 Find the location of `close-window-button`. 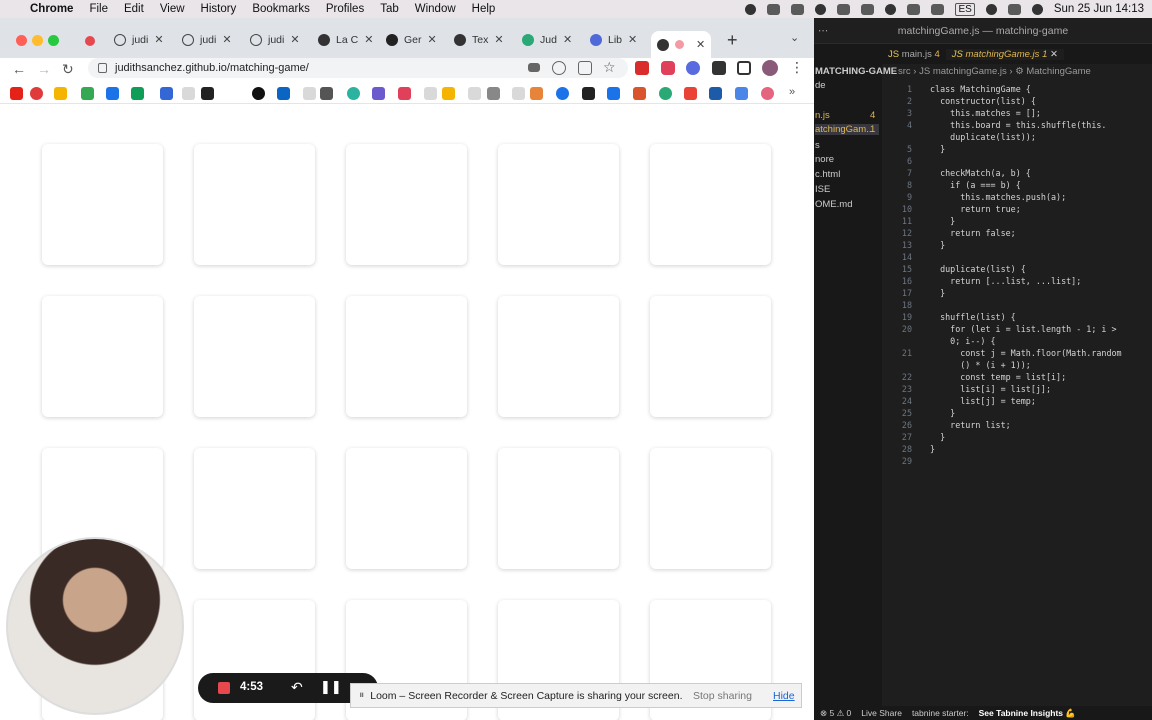

close-window-button is located at coordinates (21, 40).